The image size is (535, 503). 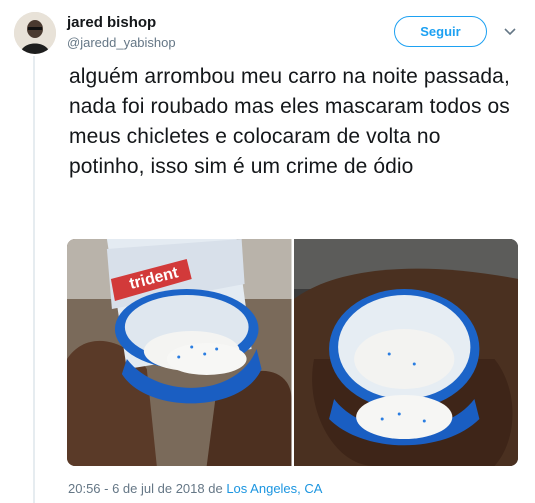 What do you see at coordinates (121, 42) in the screenshot?
I see `author-handle: @jaredd_yabishop` at bounding box center [121, 42].